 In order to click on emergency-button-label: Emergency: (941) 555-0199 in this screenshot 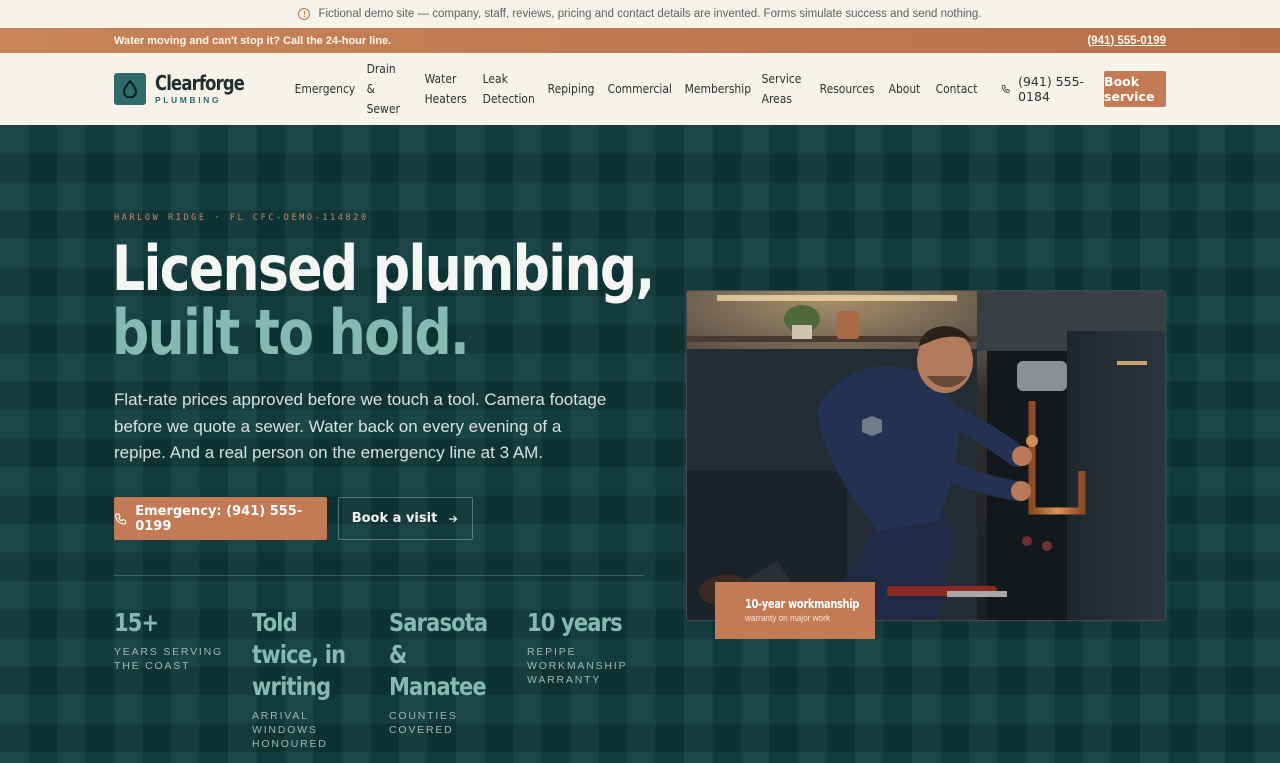, I will do `click(219, 518)`.